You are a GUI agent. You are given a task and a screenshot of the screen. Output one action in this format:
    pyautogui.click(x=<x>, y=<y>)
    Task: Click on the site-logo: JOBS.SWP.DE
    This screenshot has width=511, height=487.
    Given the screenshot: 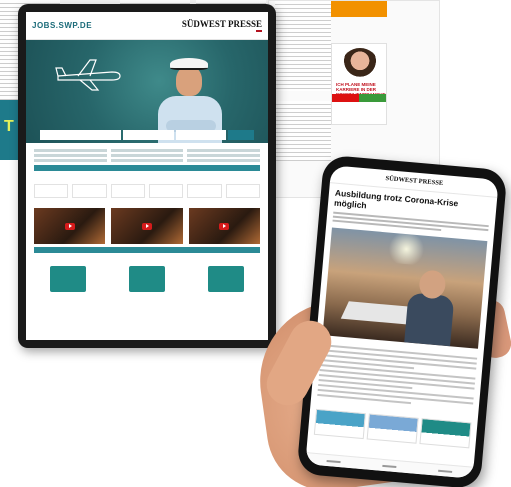 What is the action you would take?
    pyautogui.click(x=62, y=25)
    